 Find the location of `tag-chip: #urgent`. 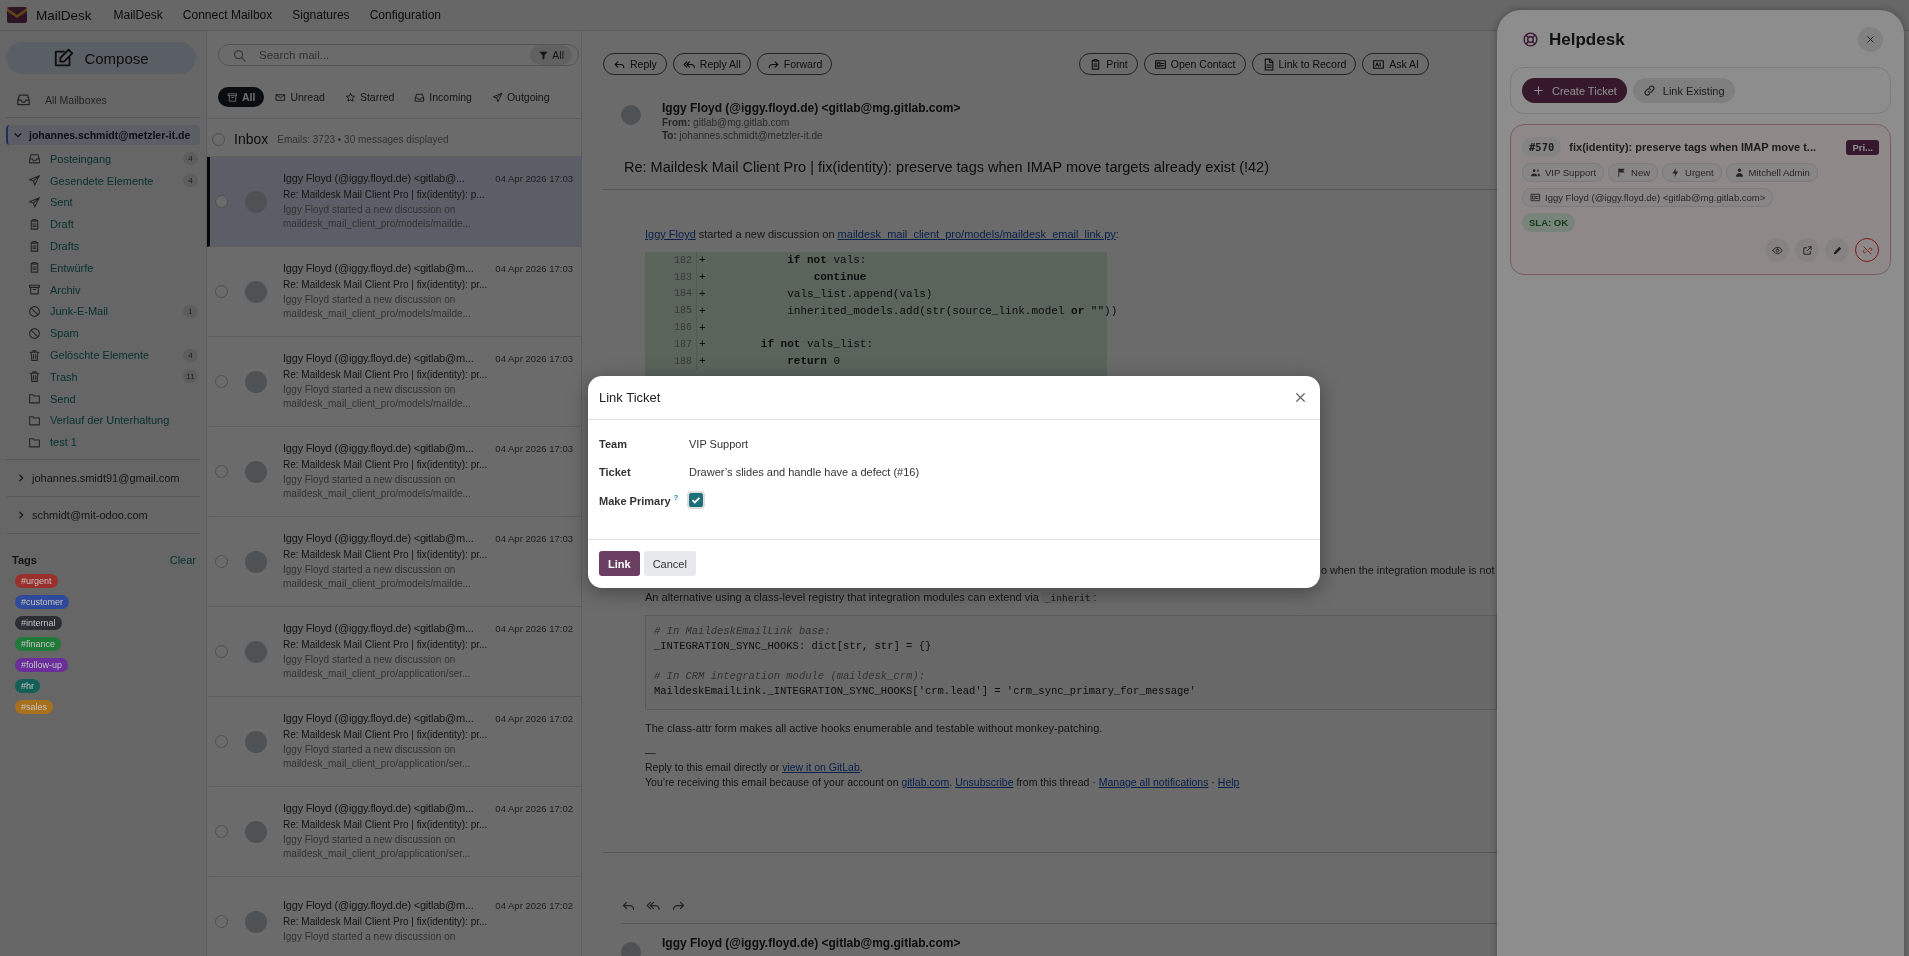

tag-chip: #urgent is located at coordinates (36, 581).